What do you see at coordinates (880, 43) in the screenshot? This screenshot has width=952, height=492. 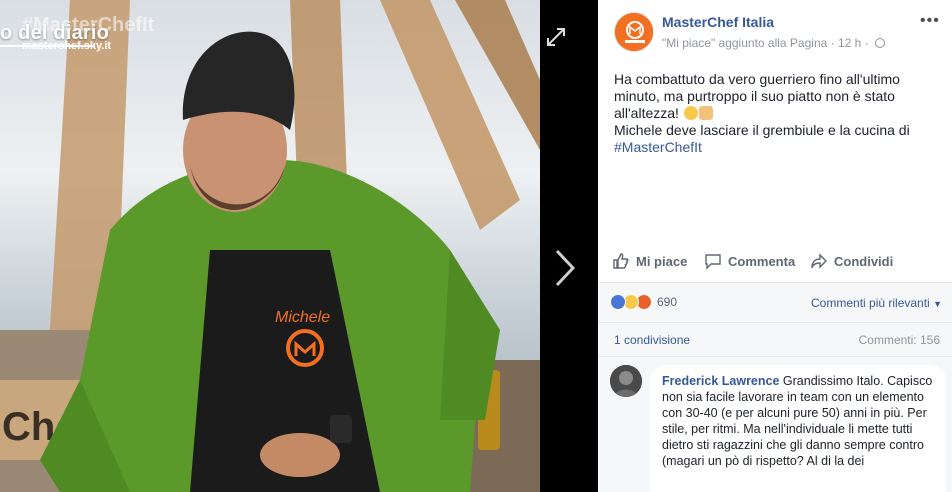 I see `globe-icon` at bounding box center [880, 43].